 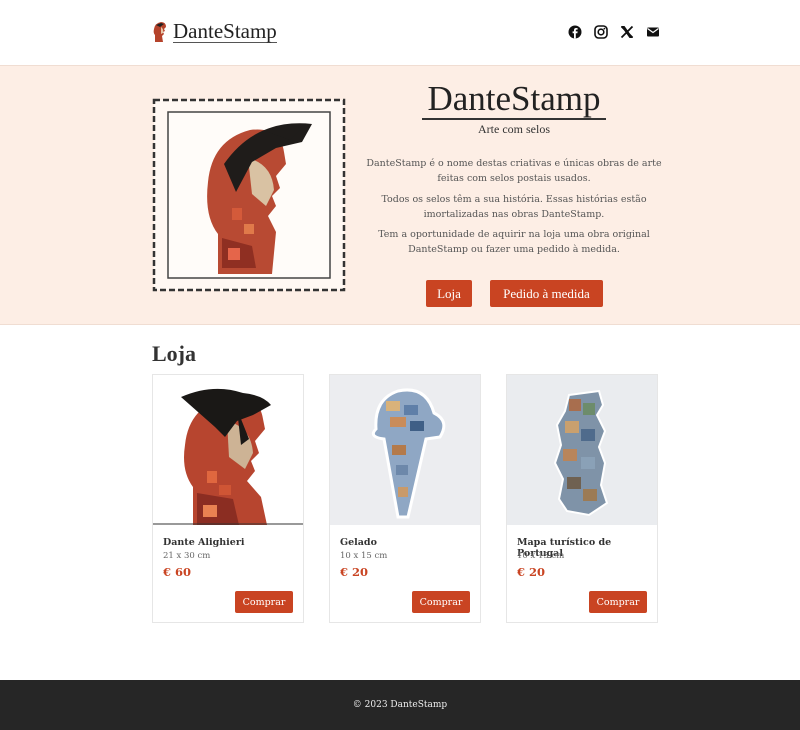 What do you see at coordinates (575, 31) in the screenshot?
I see `facebook-icon` at bounding box center [575, 31].